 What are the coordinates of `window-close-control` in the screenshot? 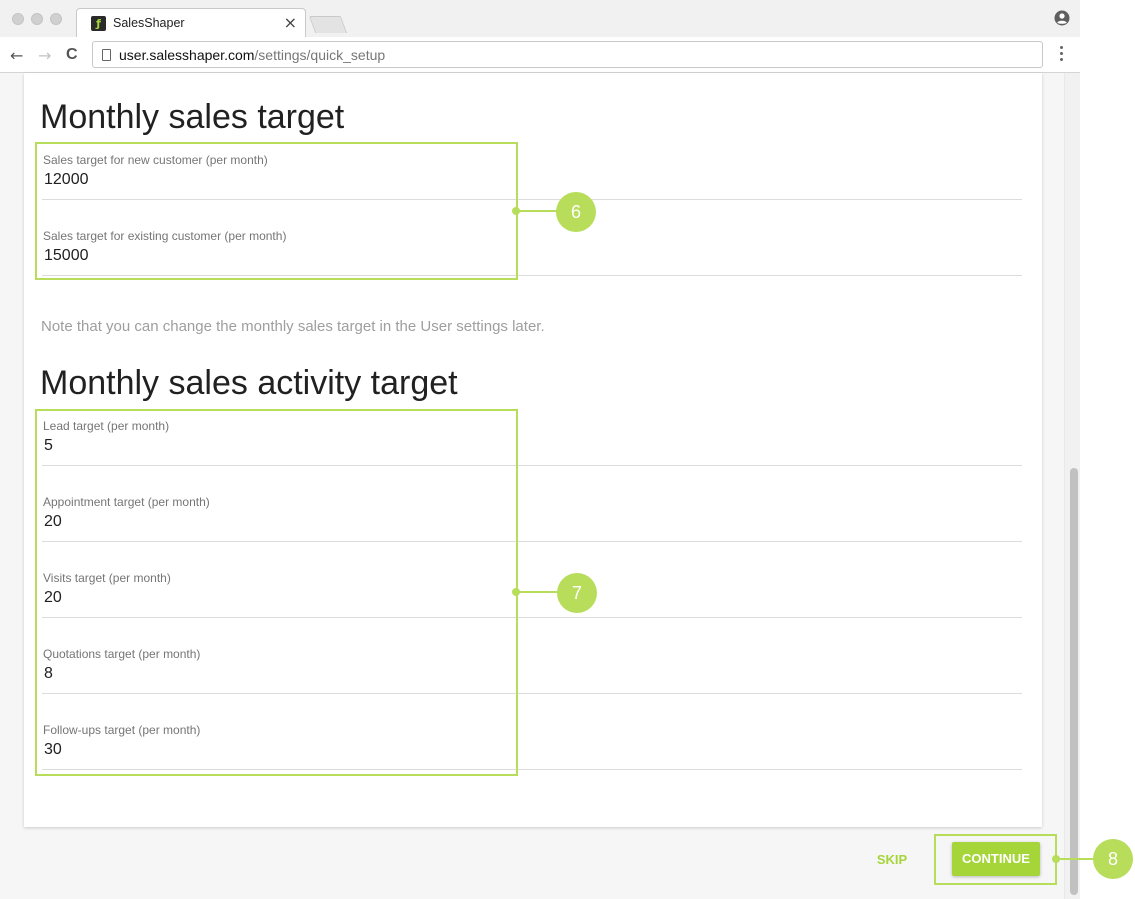 It's located at (18, 19).